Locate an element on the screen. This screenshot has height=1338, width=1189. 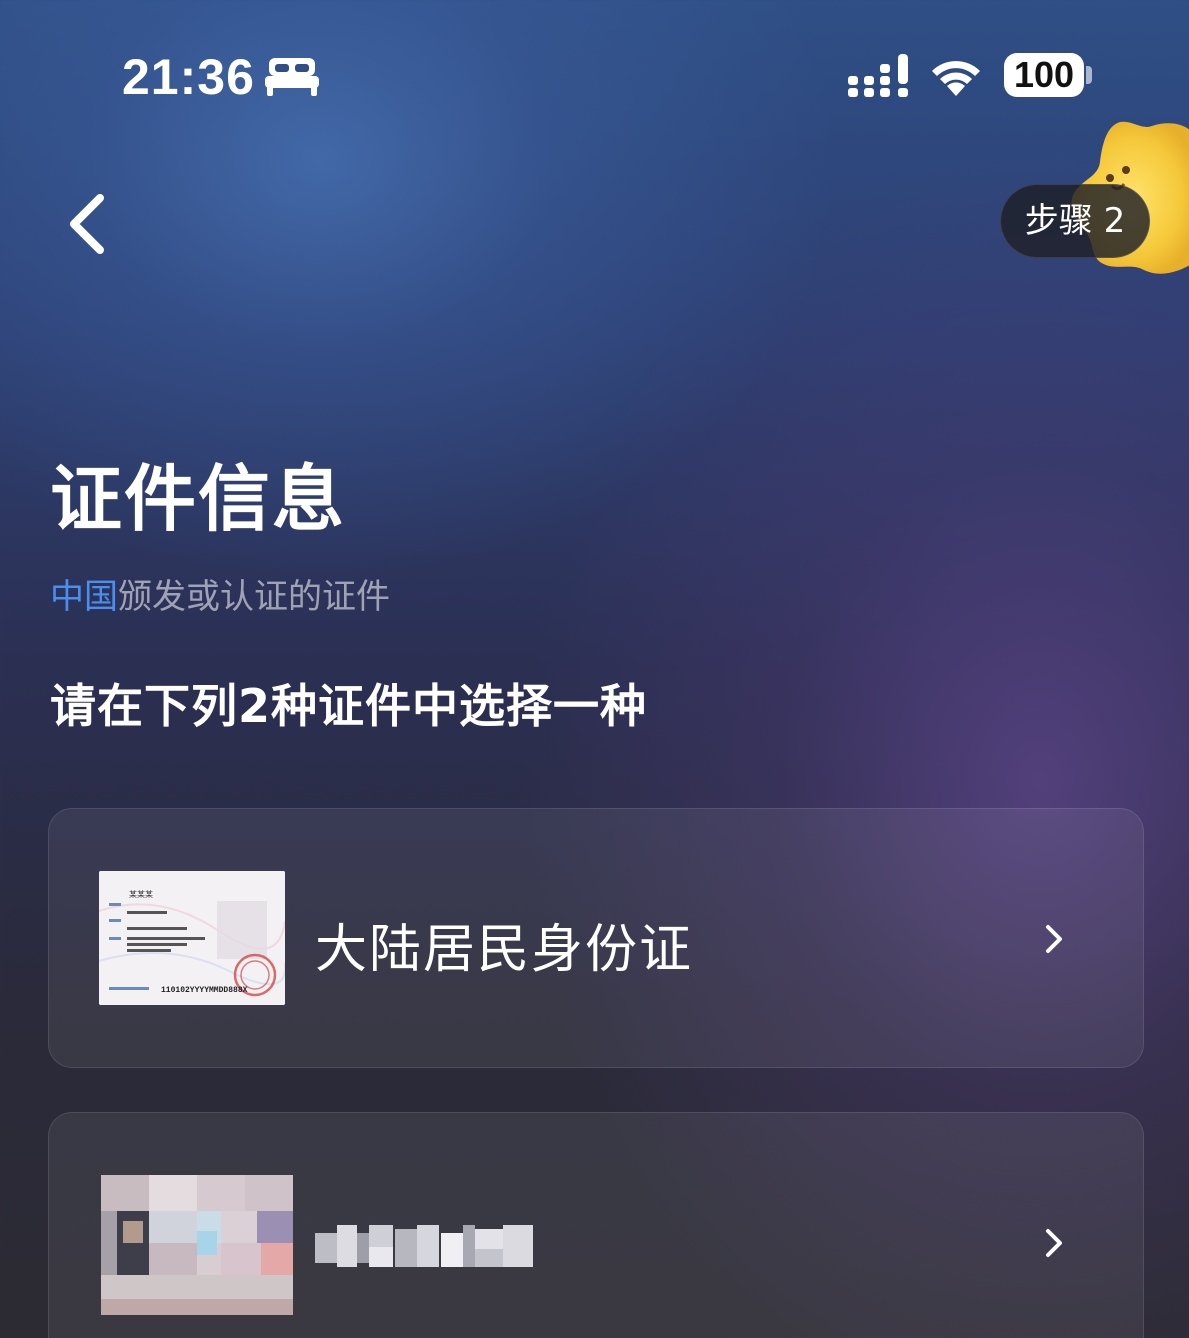
instruction-text: 请在下列2种证件中选择一种 is located at coordinates (349, 706).